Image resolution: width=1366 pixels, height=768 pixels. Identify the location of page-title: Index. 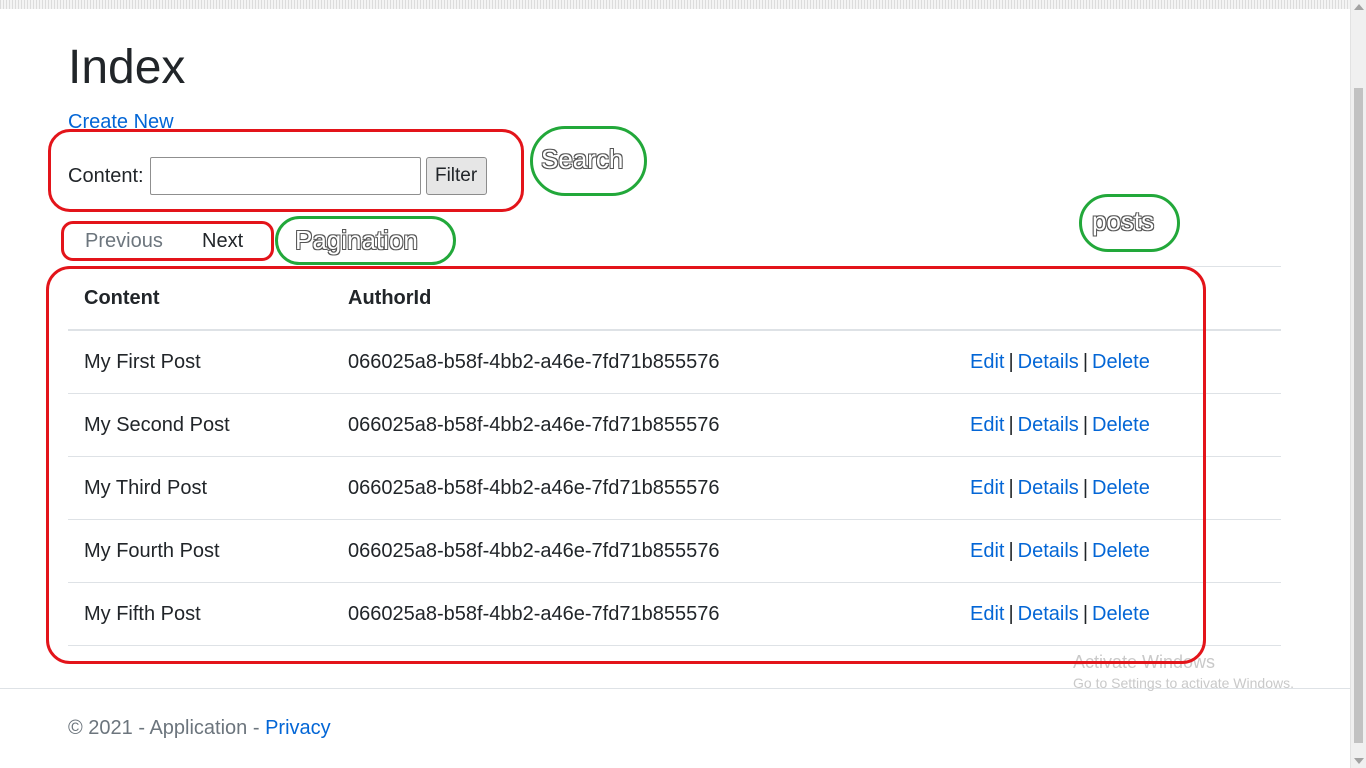
(127, 67).